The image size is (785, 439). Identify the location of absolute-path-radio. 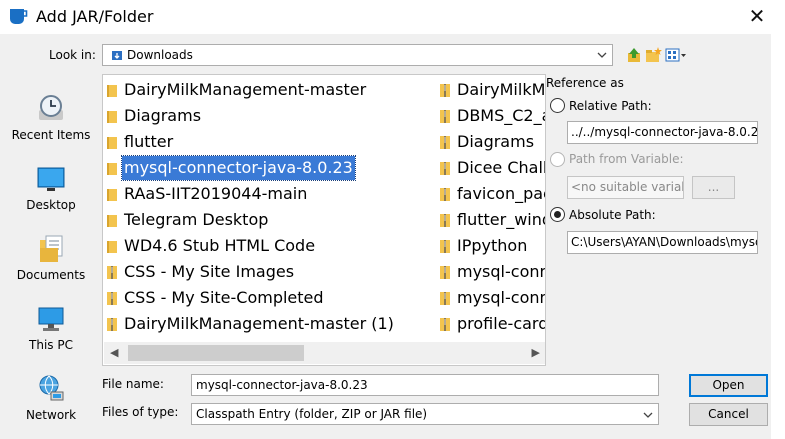
(557, 214).